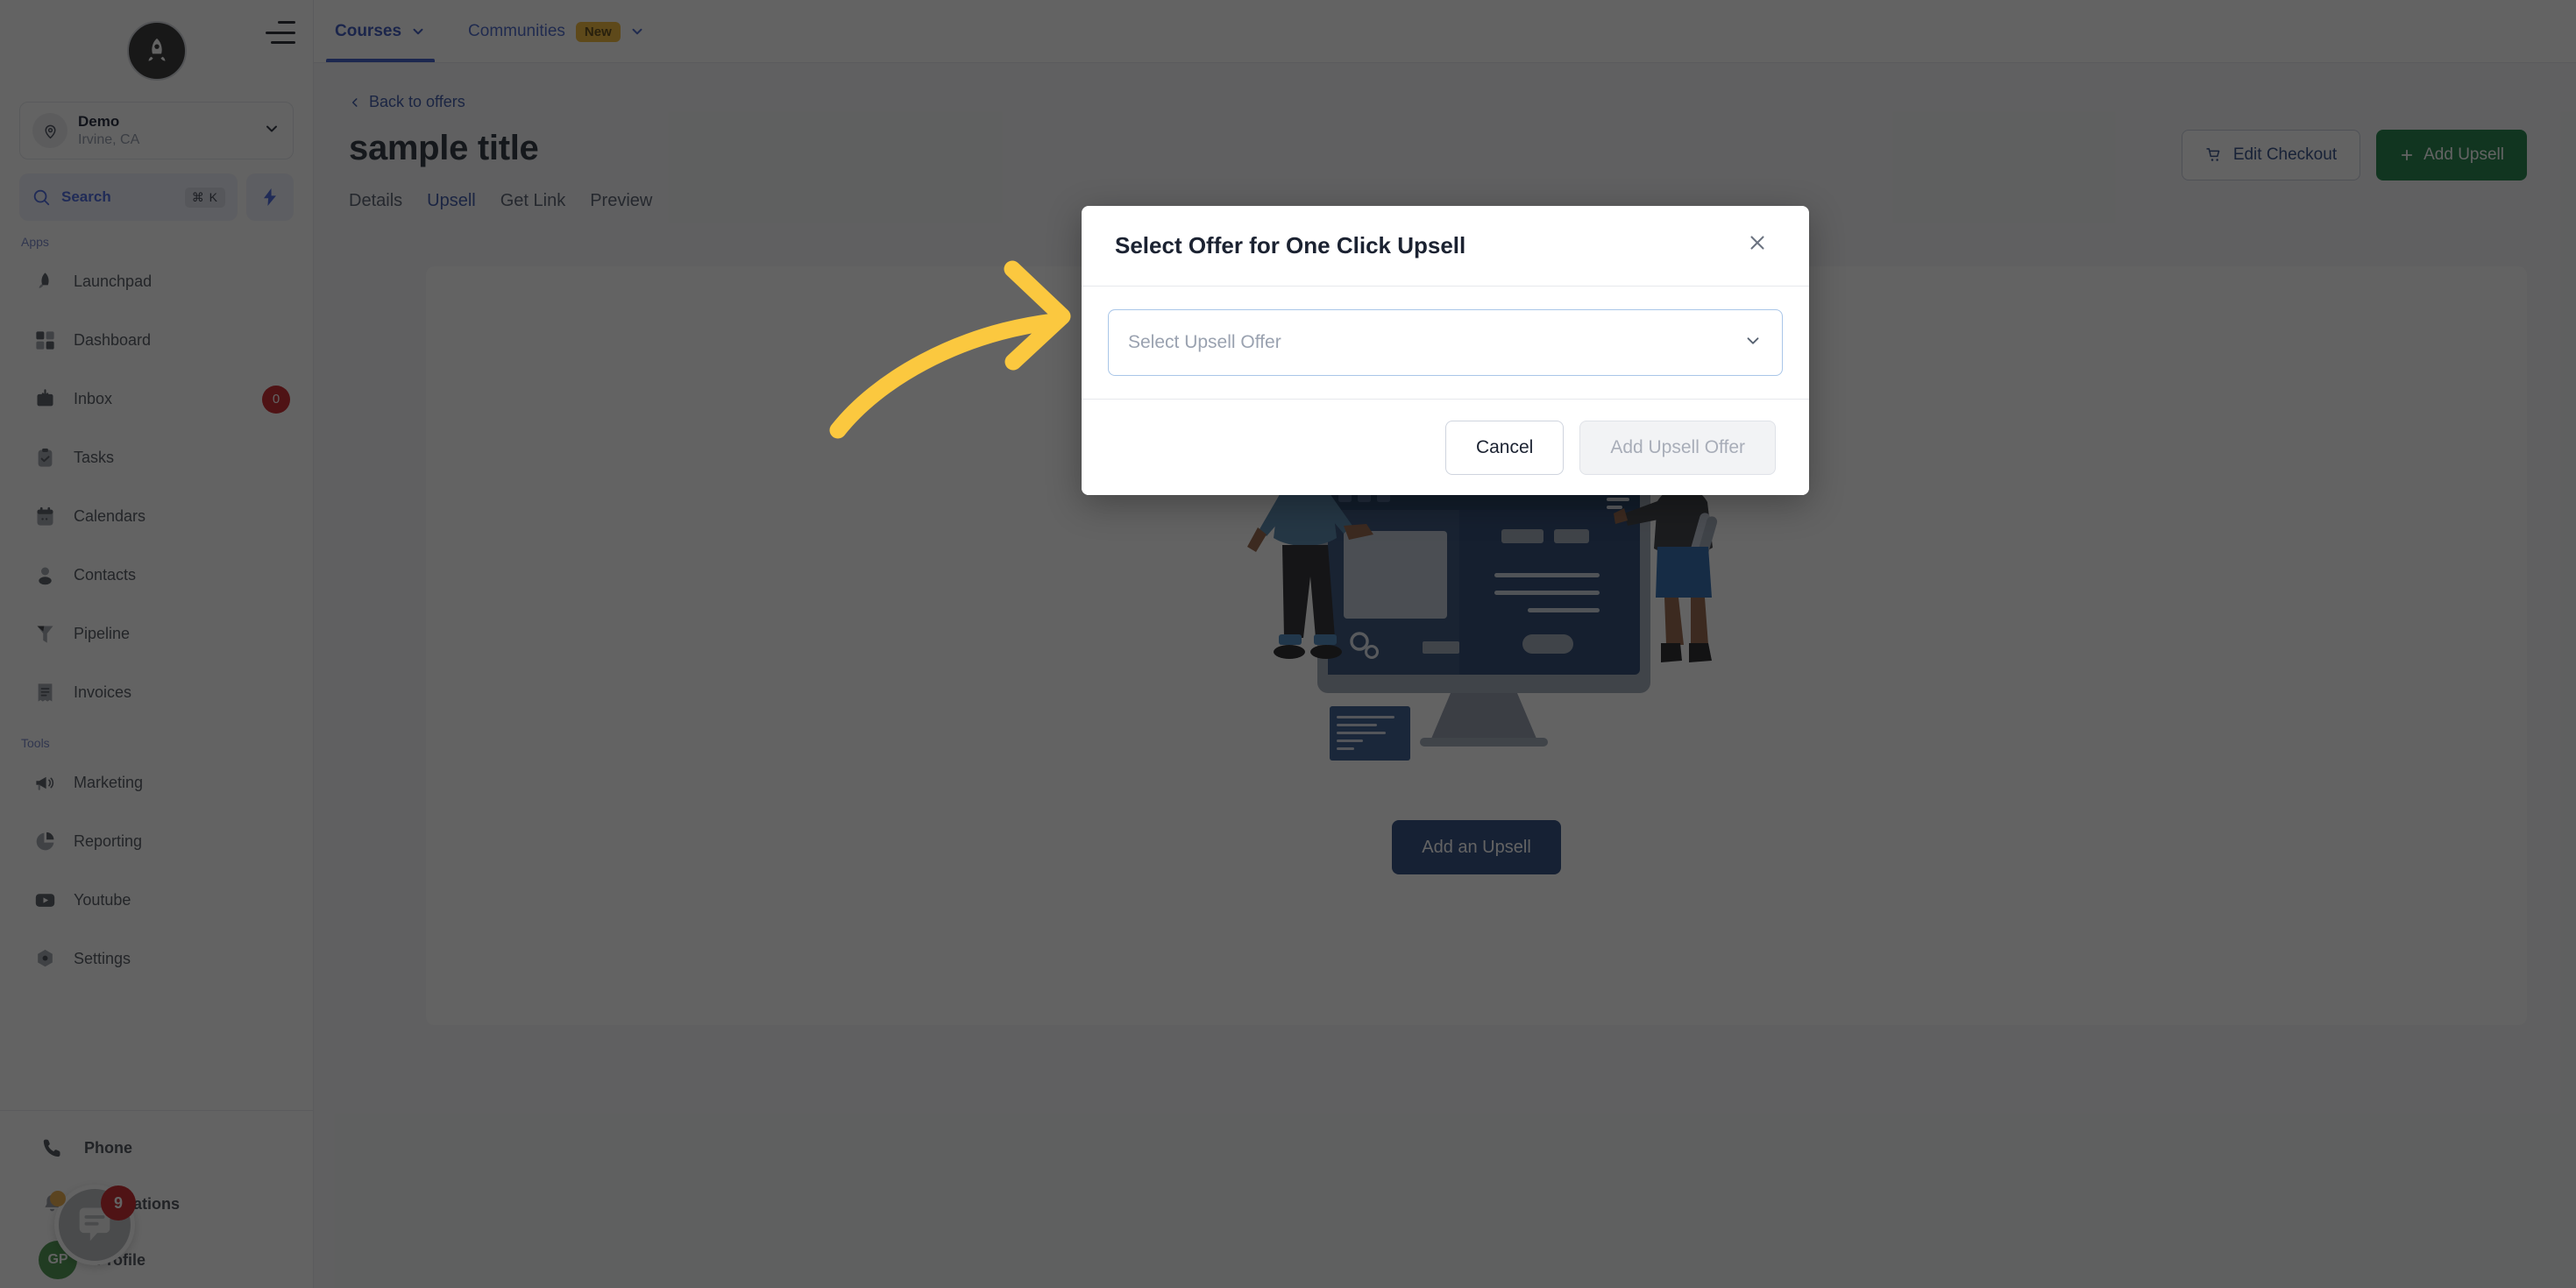 The image size is (2576, 1288). I want to click on upsell-offer-select: Select Upsell Offer, so click(1445, 342).